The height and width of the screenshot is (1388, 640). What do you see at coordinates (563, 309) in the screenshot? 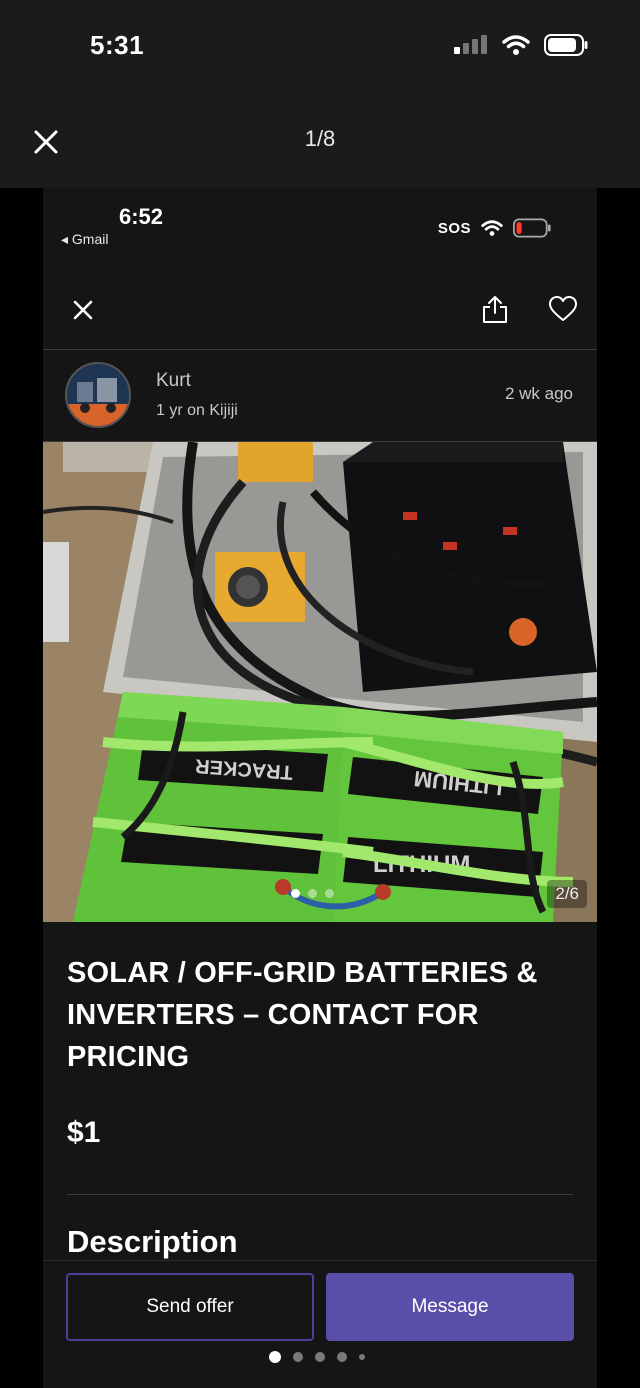
I see `heart-icon` at bounding box center [563, 309].